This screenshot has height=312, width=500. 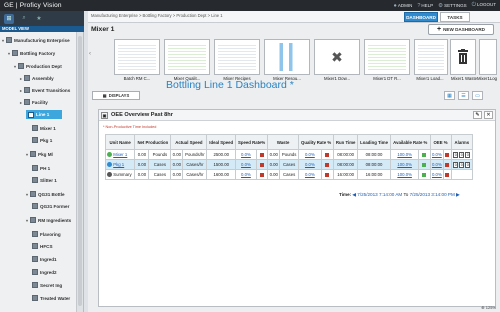 What do you see at coordinates (44, 259) in the screenshot?
I see `tree-node-ingred1: Ingred1` at bounding box center [44, 259].